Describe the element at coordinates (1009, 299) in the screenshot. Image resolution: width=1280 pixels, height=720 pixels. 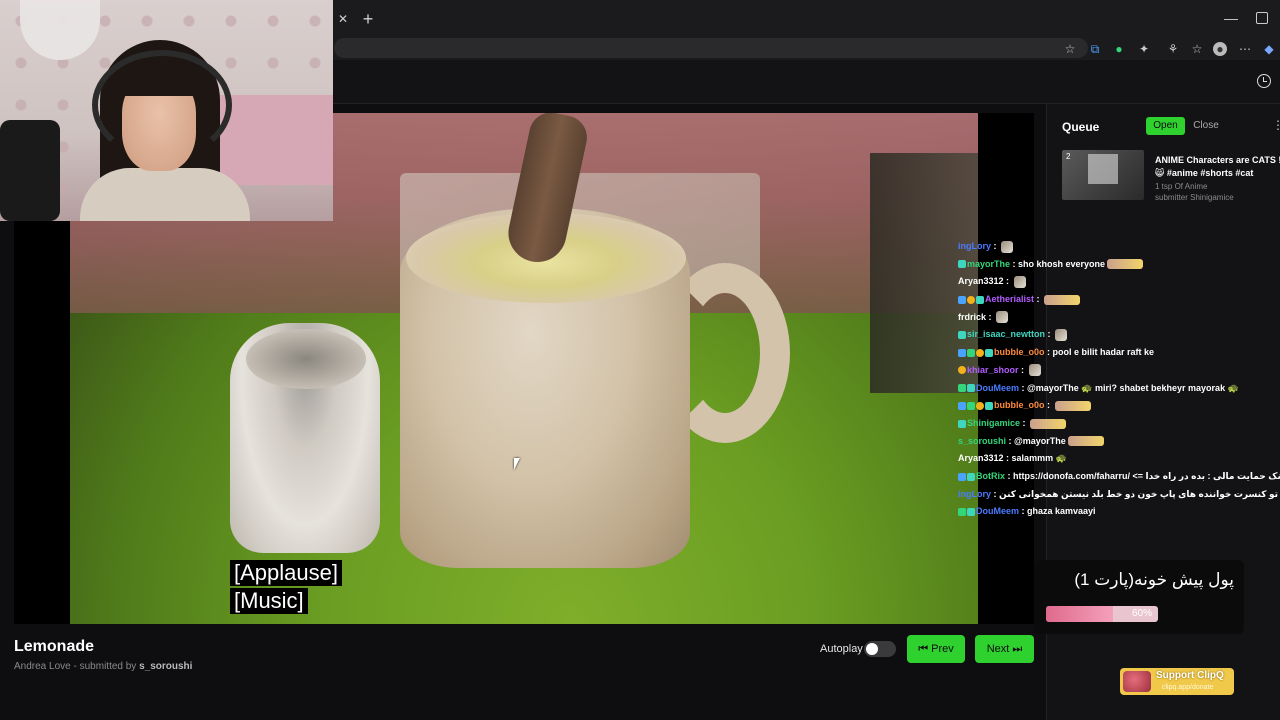
I see `chat-username: Aetherialist` at that location.